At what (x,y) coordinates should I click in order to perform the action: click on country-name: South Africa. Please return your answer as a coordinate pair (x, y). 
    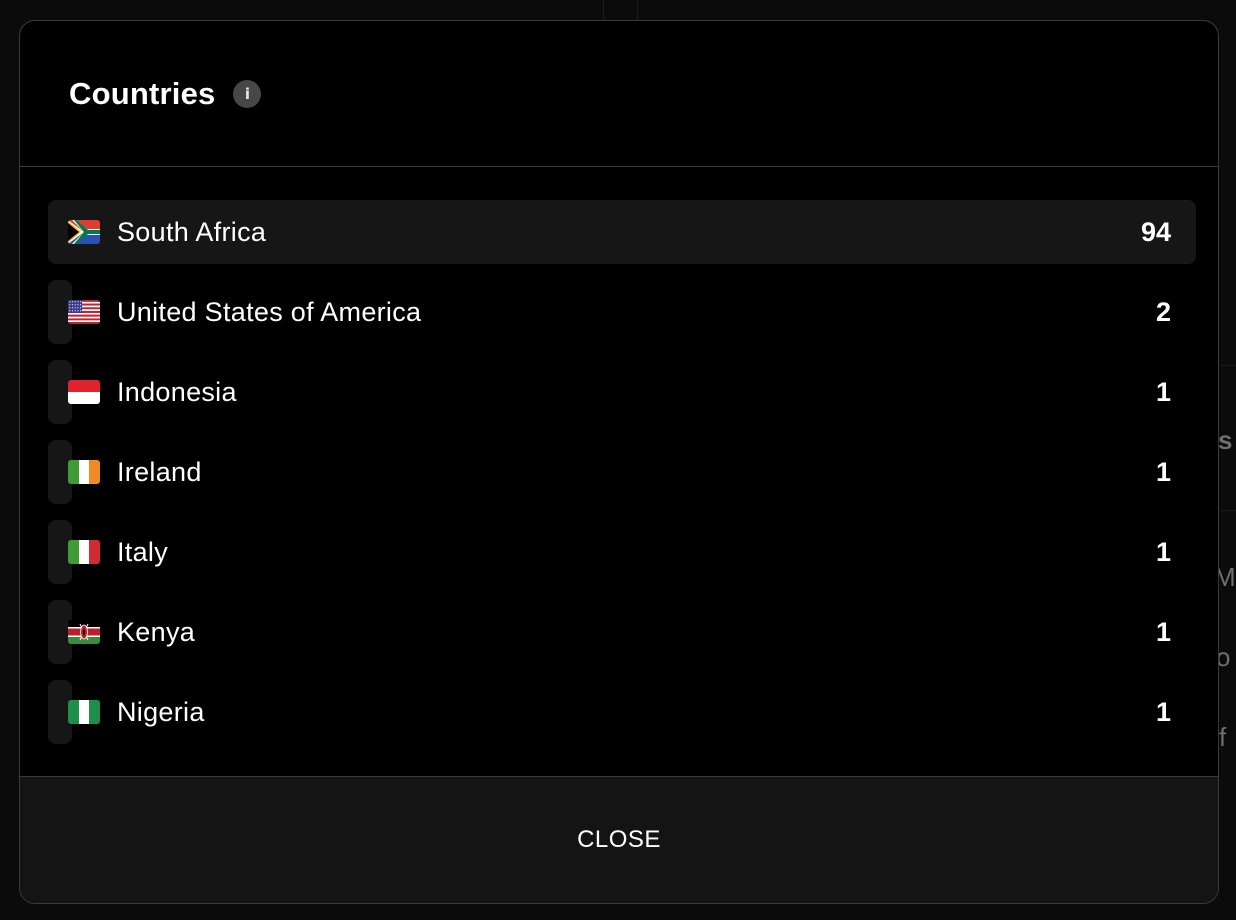
    Looking at the image, I should click on (192, 231).